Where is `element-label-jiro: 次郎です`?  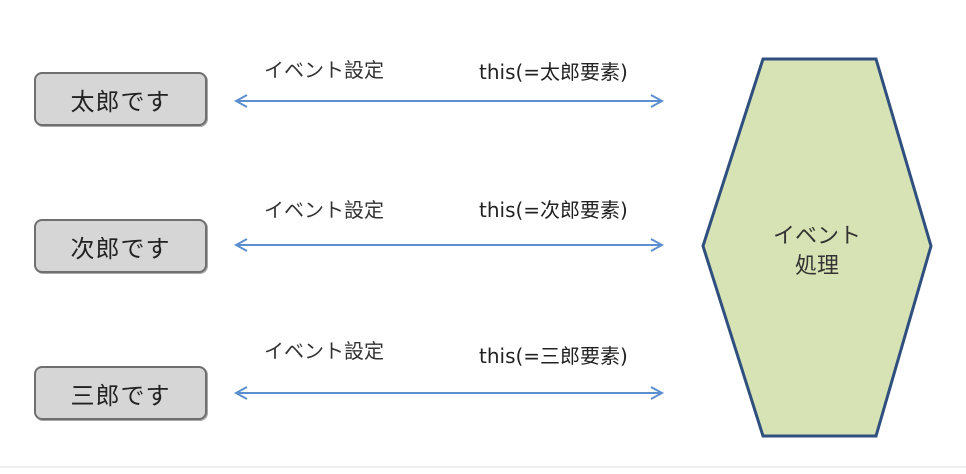
element-label-jiro: 次郎です is located at coordinates (120, 248).